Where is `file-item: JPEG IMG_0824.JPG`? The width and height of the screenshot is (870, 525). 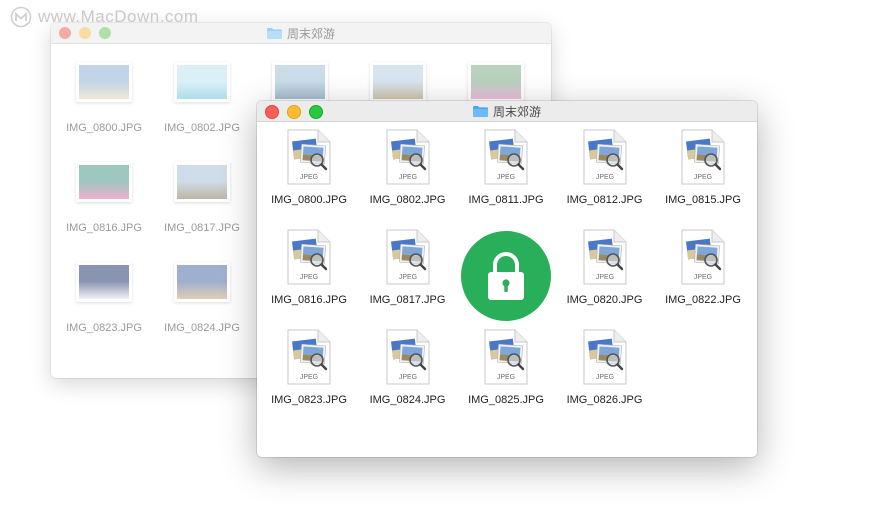 file-item: JPEG IMG_0824.JPG is located at coordinates (408, 367).